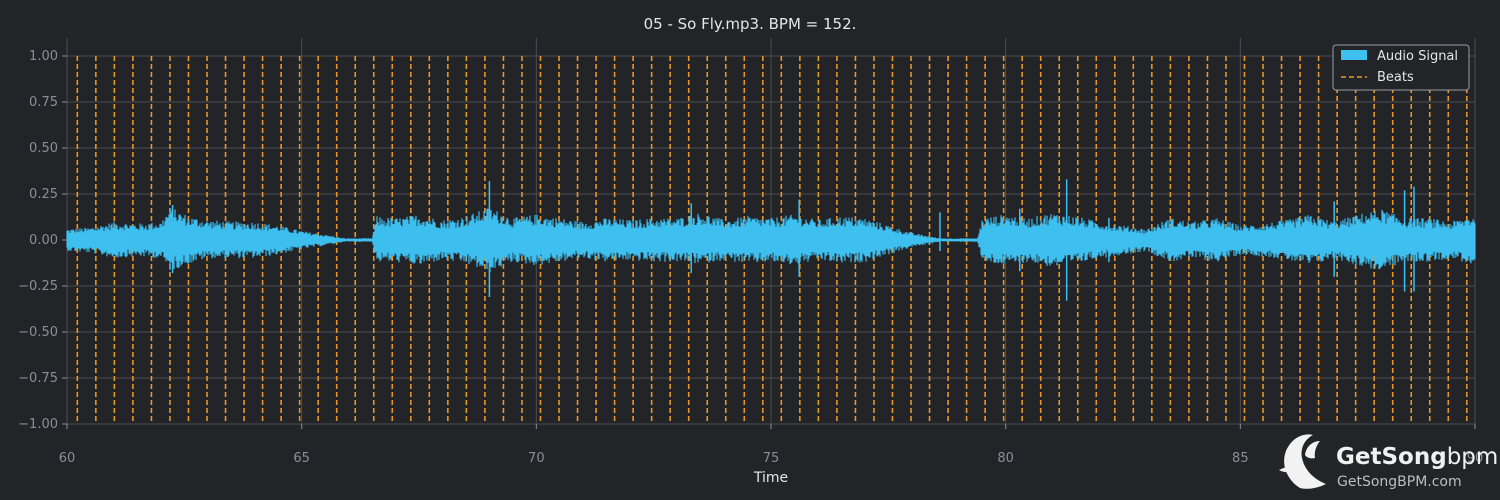 The height and width of the screenshot is (500, 1500). What do you see at coordinates (1302, 461) in the screenshot?
I see `bird-logo-icon` at bounding box center [1302, 461].